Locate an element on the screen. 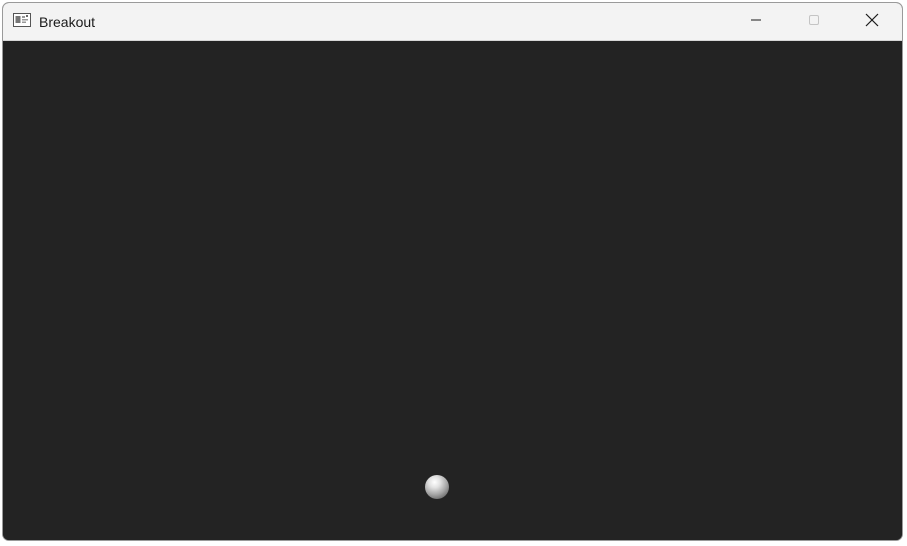 The height and width of the screenshot is (546, 907). maximize-button is located at coordinates (814, 22).